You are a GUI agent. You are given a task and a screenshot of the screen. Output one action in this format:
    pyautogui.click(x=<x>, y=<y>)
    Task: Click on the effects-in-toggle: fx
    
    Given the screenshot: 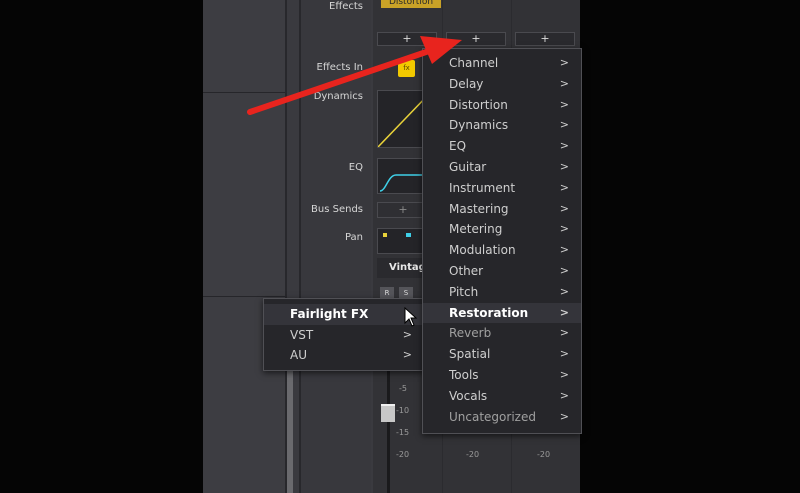 What is the action you would take?
    pyautogui.click(x=406, y=68)
    